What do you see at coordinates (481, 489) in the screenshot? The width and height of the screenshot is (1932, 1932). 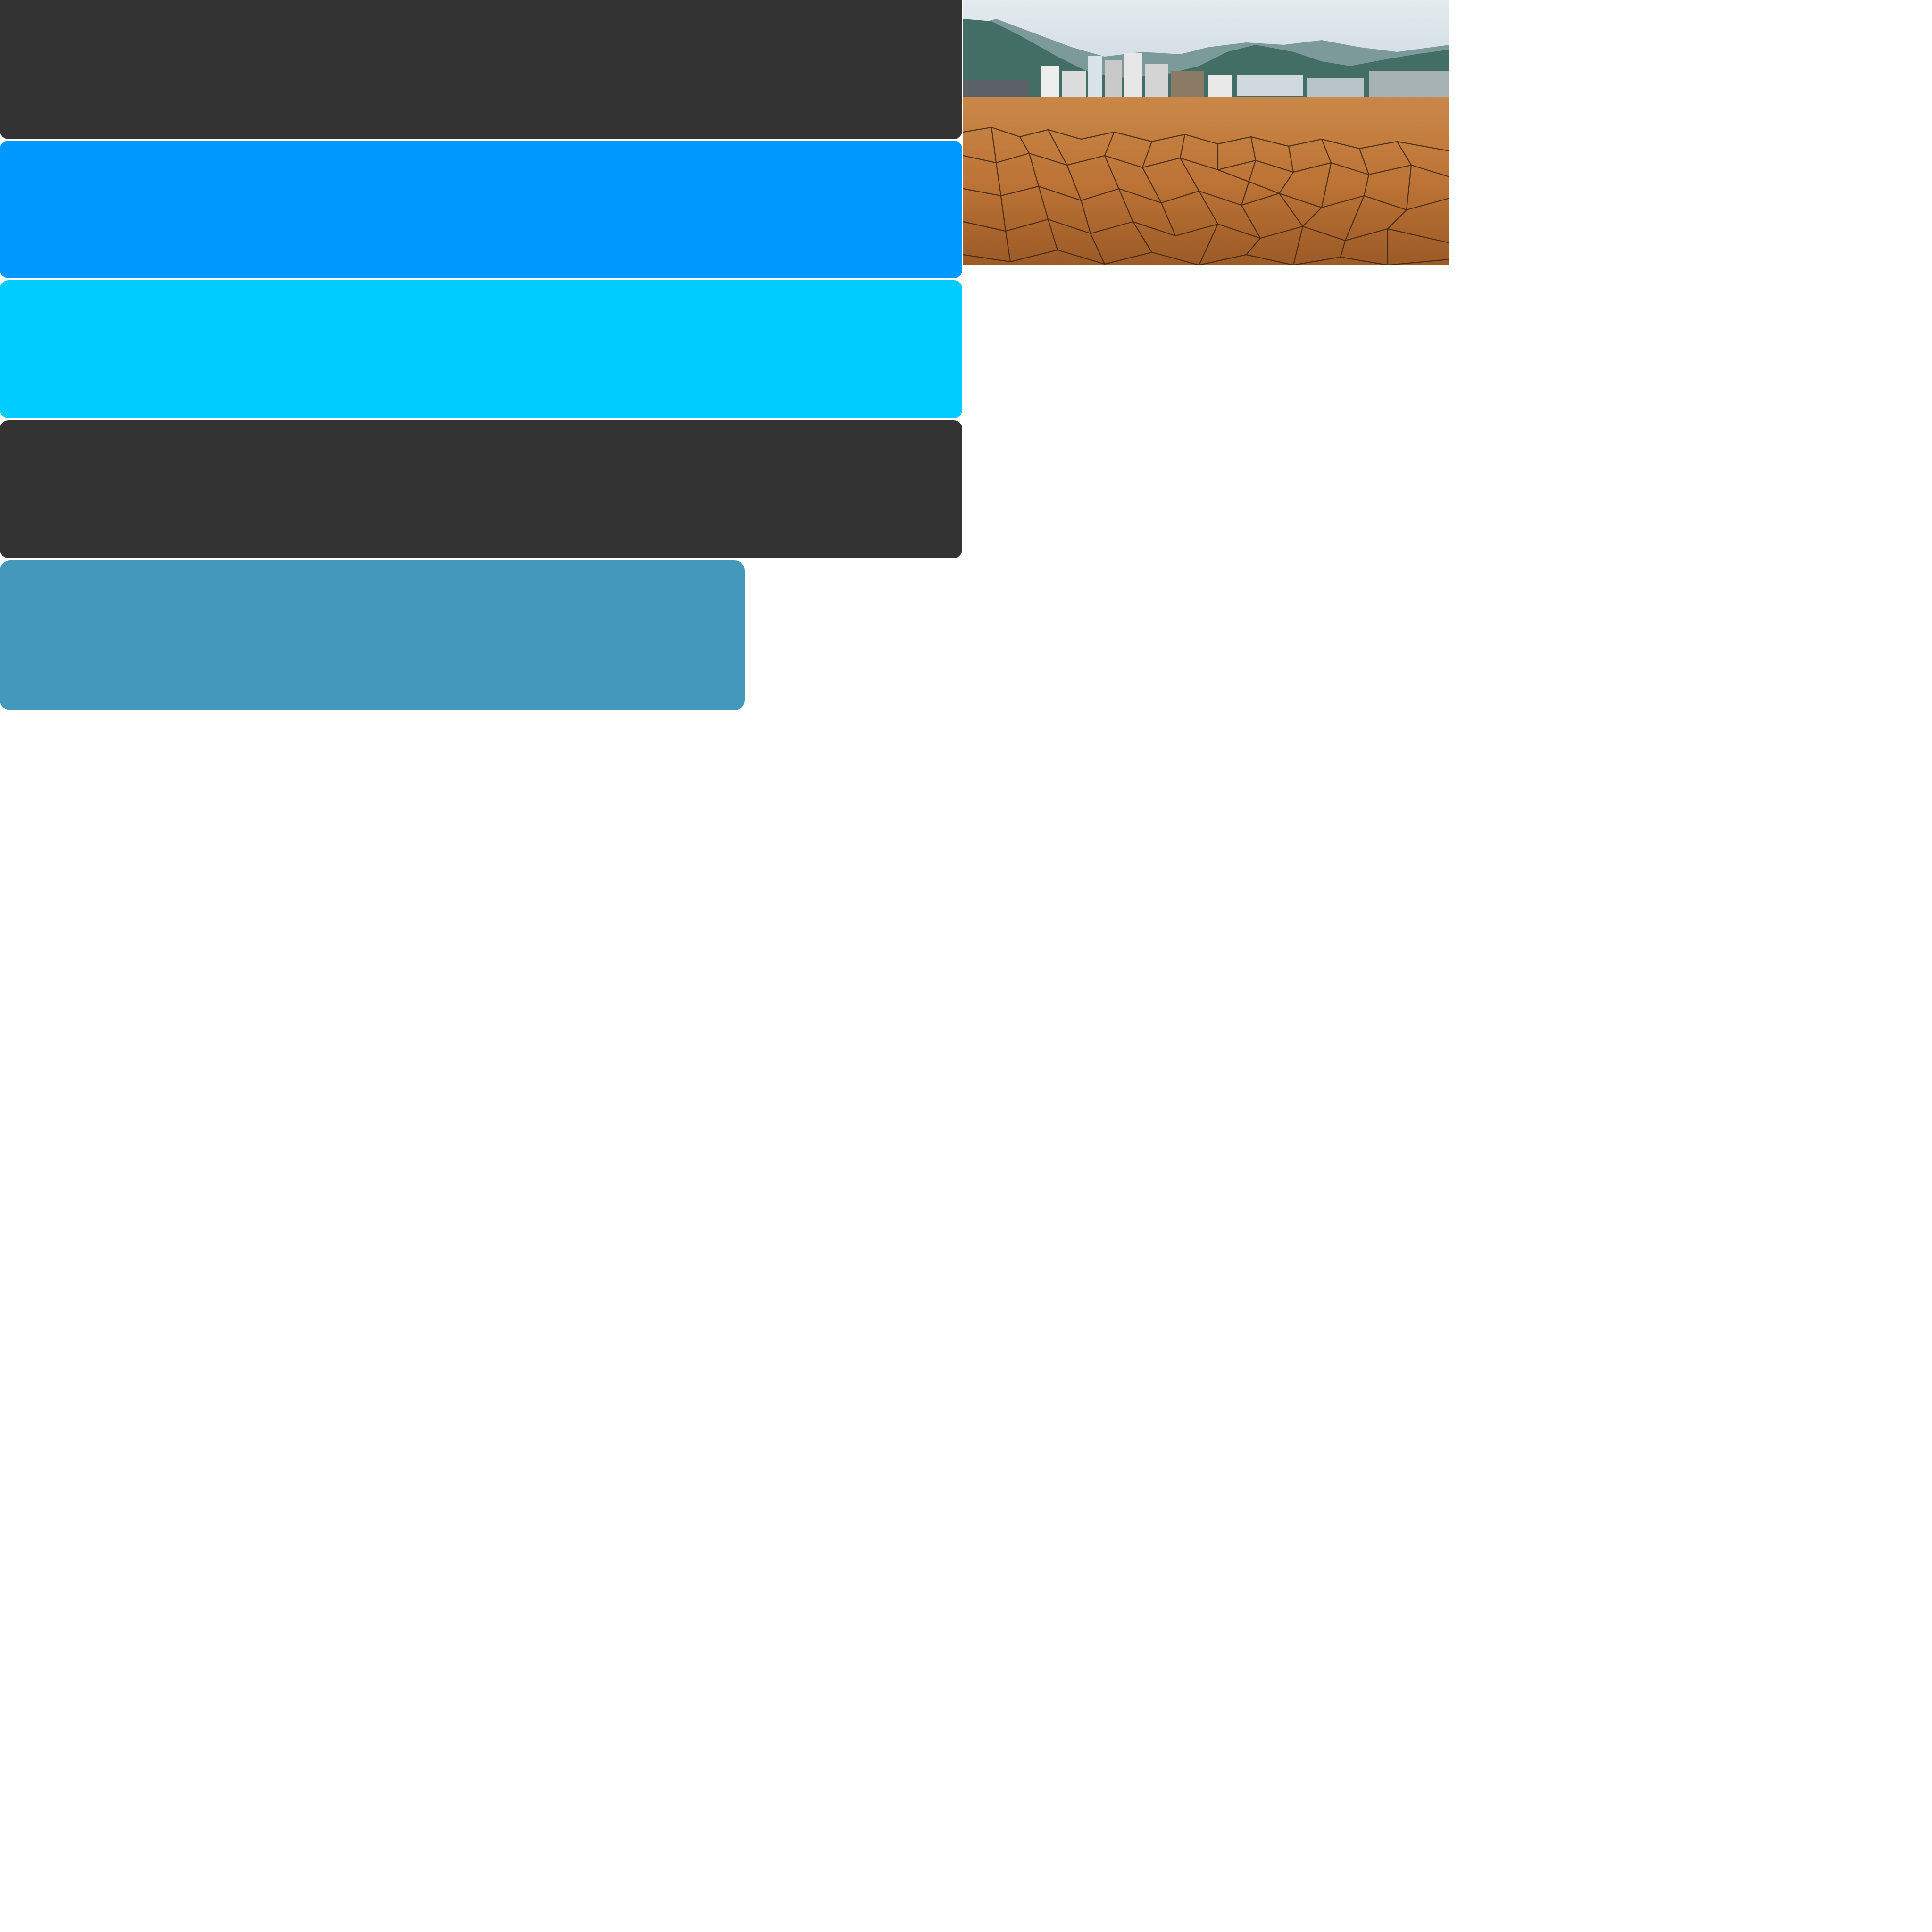 I see `dark-panel-bottom` at bounding box center [481, 489].